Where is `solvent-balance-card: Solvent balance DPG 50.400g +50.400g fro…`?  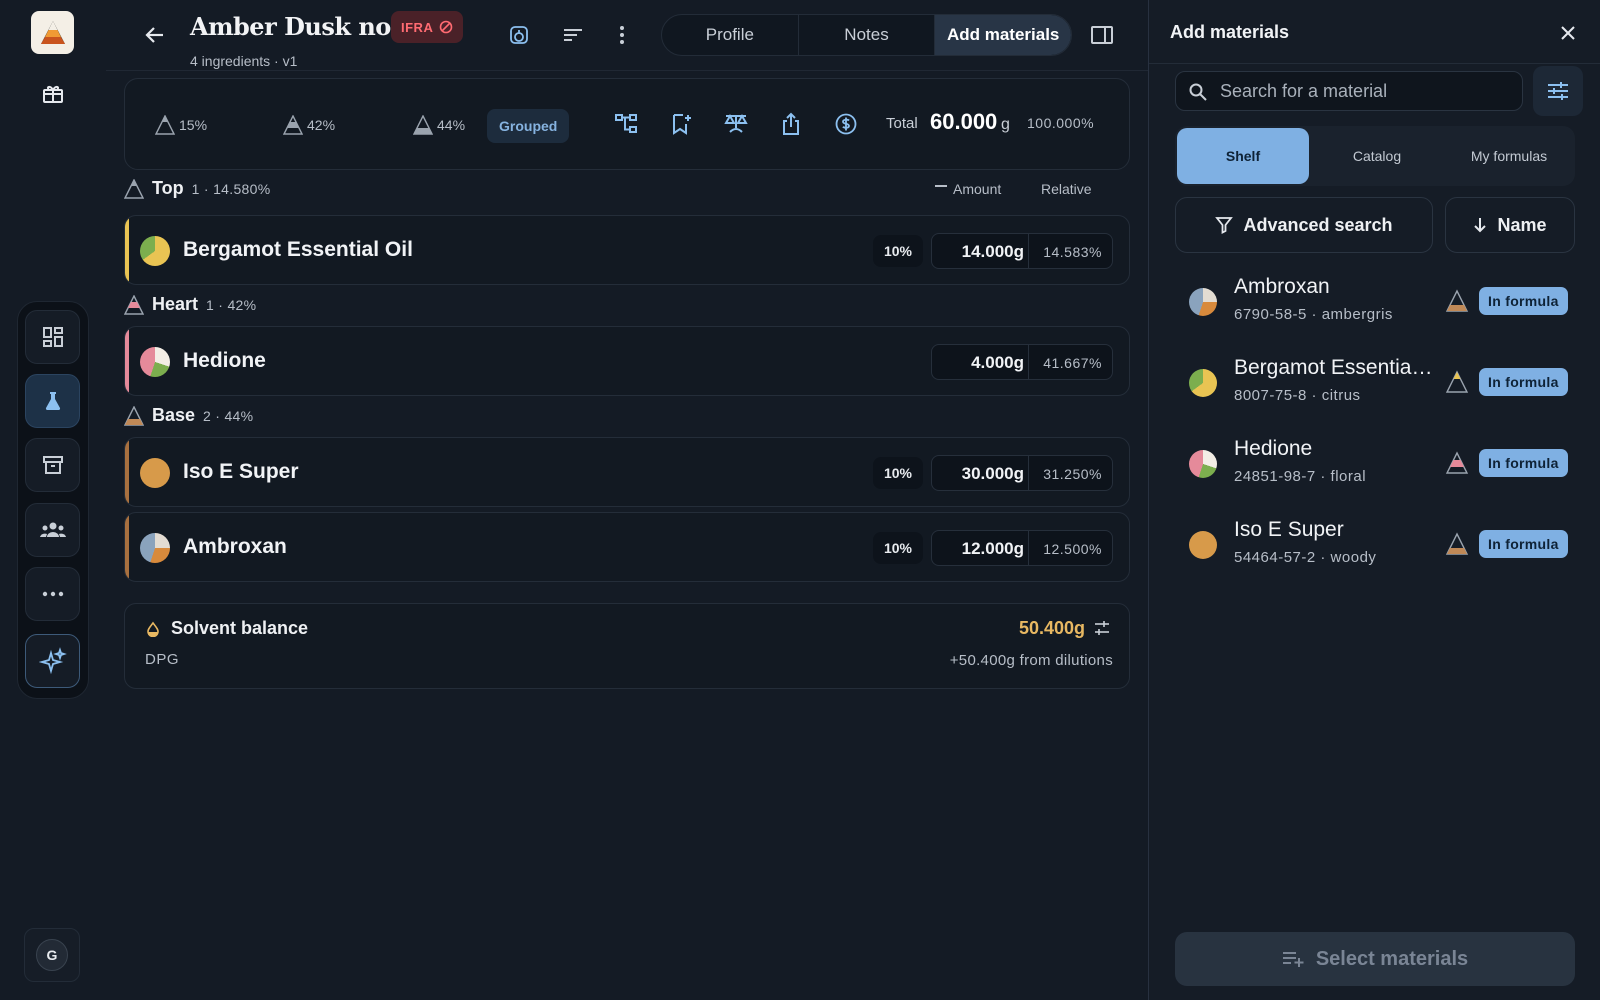 solvent-balance-card: Solvent balance DPG 50.400g +50.400g fro… is located at coordinates (627, 646).